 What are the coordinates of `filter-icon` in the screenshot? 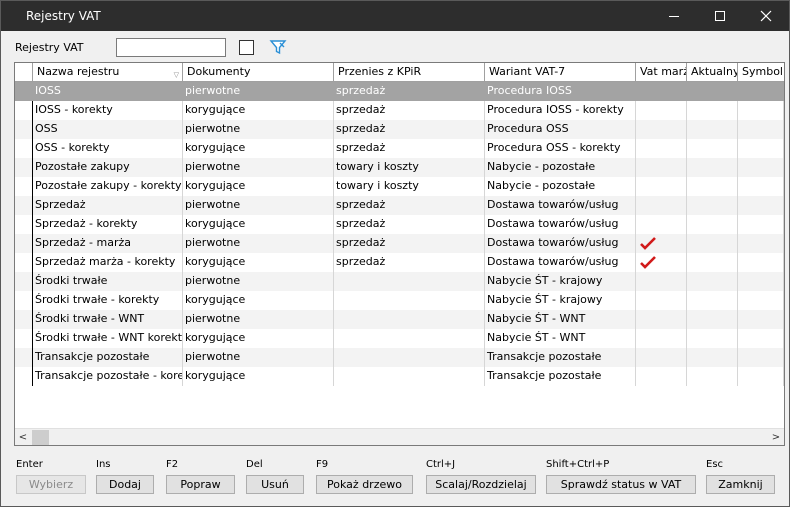 It's located at (278, 47).